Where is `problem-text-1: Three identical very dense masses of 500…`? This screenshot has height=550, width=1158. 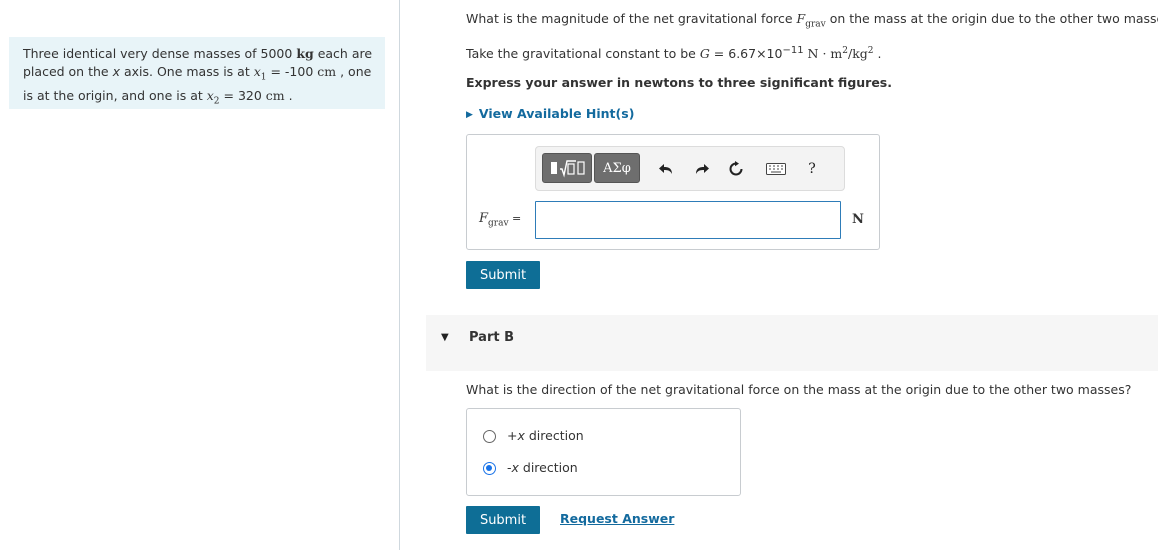
problem-text-1: Three identical very dense masses of 500… is located at coordinates (160, 53).